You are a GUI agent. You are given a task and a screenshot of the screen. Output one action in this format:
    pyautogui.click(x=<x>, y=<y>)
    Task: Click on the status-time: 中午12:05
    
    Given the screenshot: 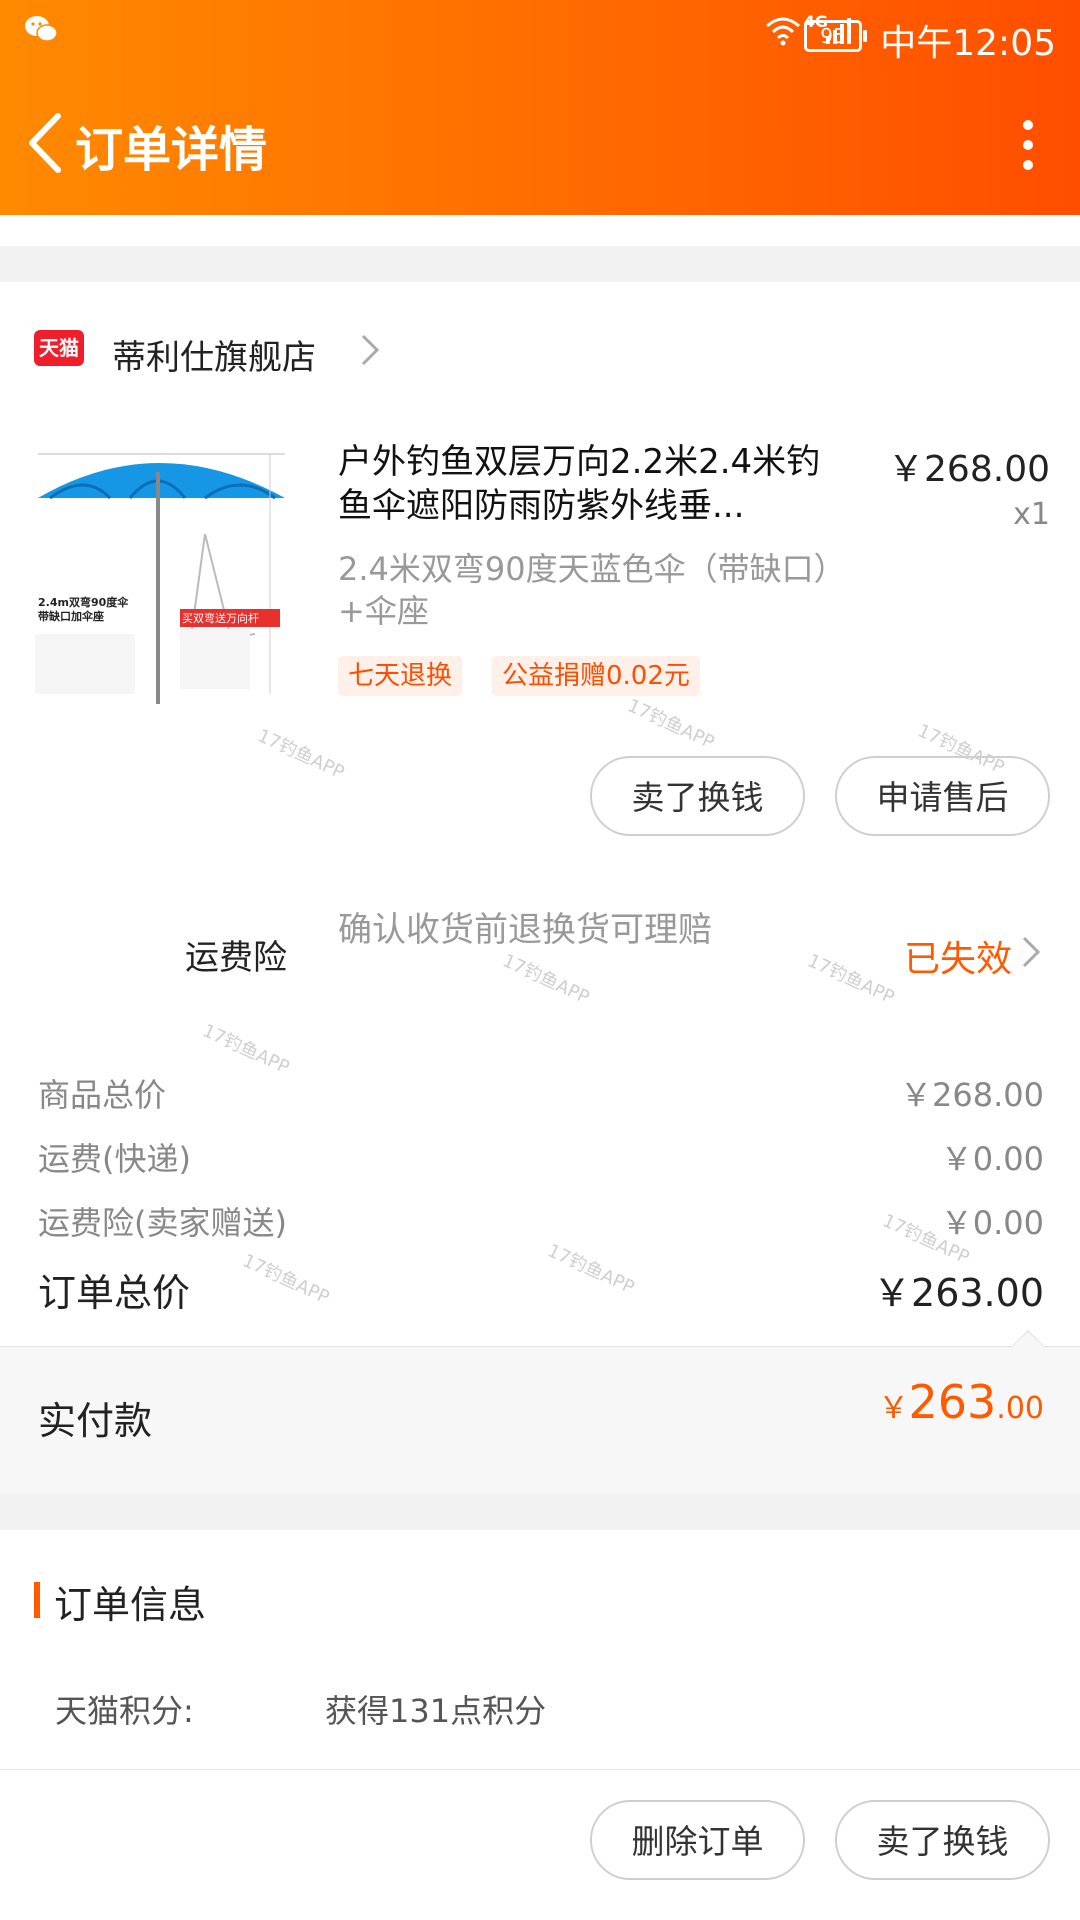 What is the action you would take?
    pyautogui.click(x=968, y=43)
    